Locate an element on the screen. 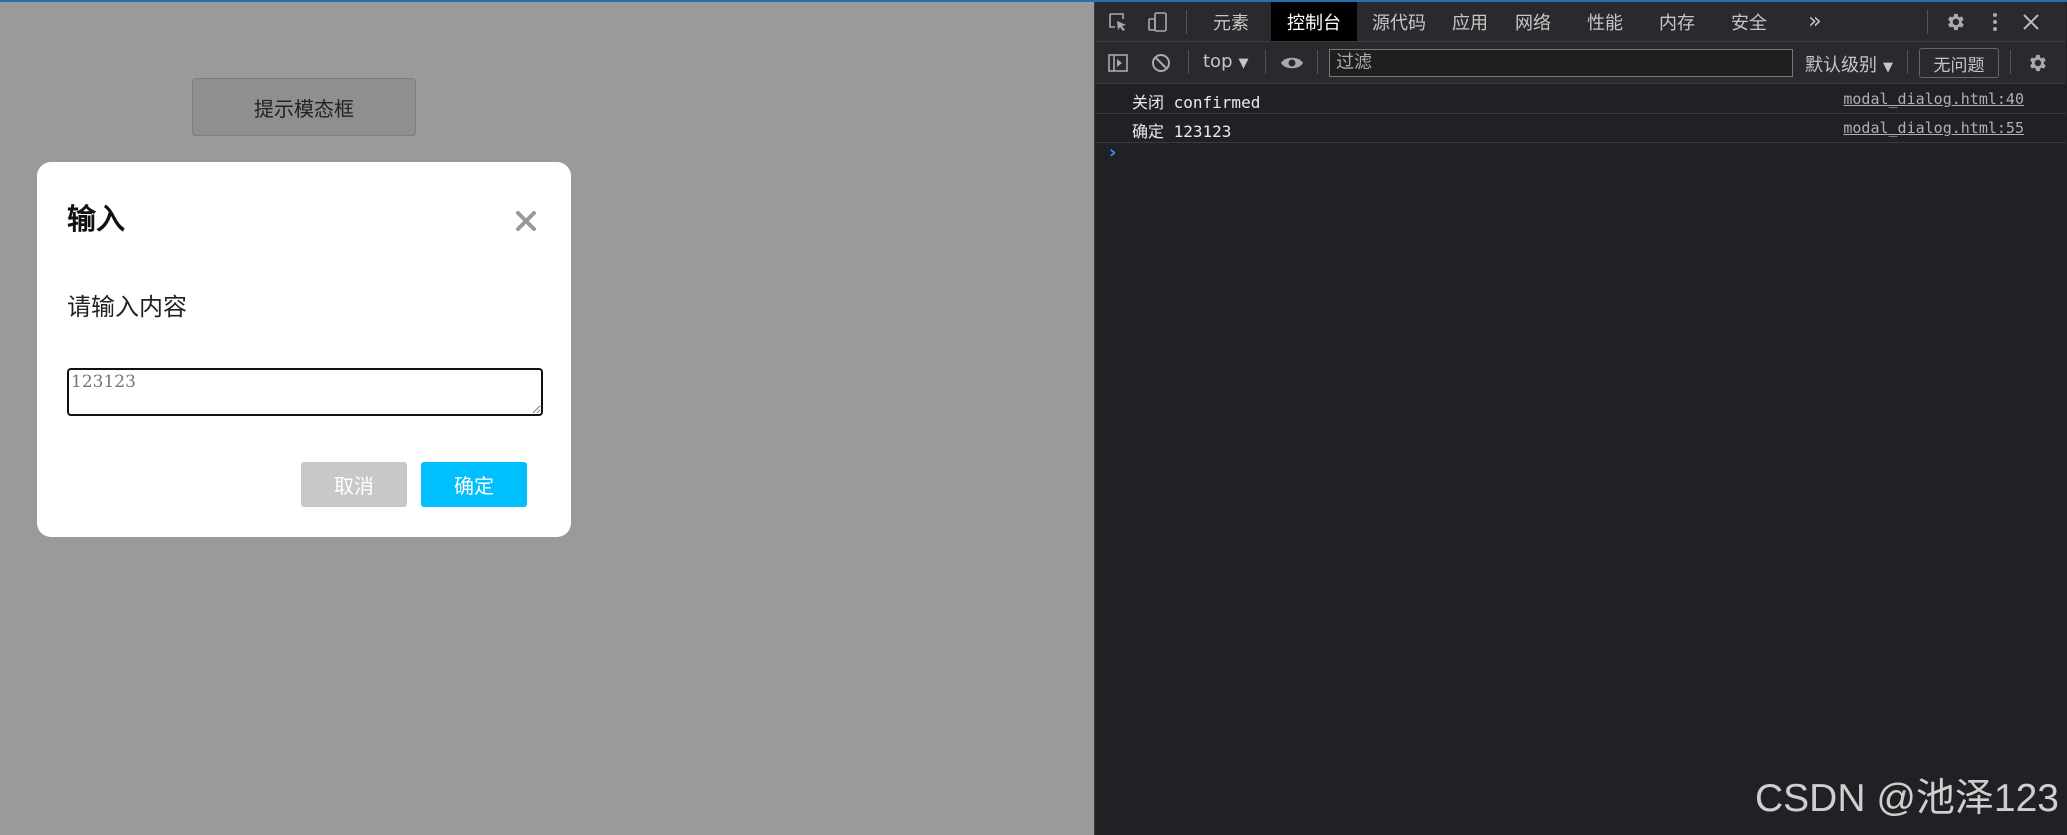 The image size is (2067, 835). modal-title: 输入 is located at coordinates (96, 219).